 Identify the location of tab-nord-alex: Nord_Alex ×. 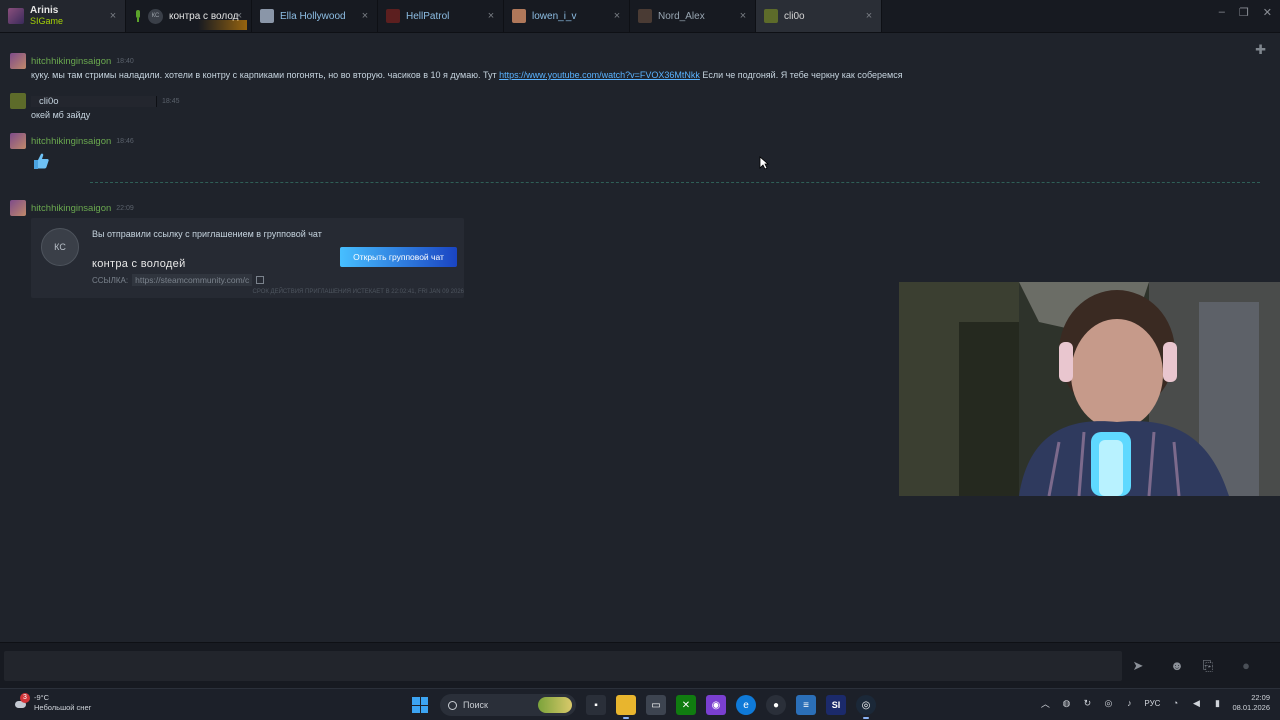
(693, 16).